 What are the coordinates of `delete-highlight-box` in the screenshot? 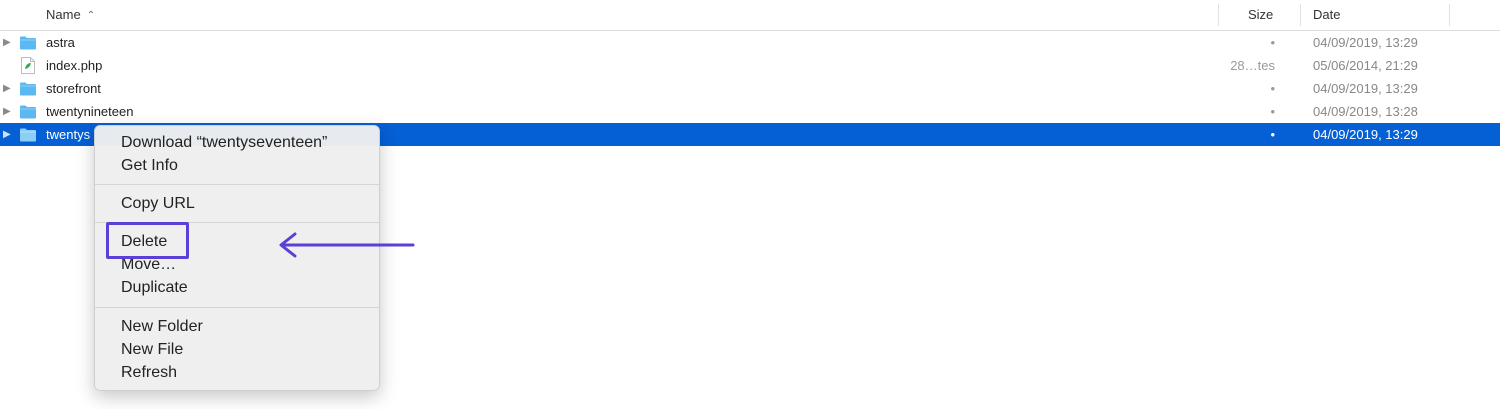 It's located at (147, 240).